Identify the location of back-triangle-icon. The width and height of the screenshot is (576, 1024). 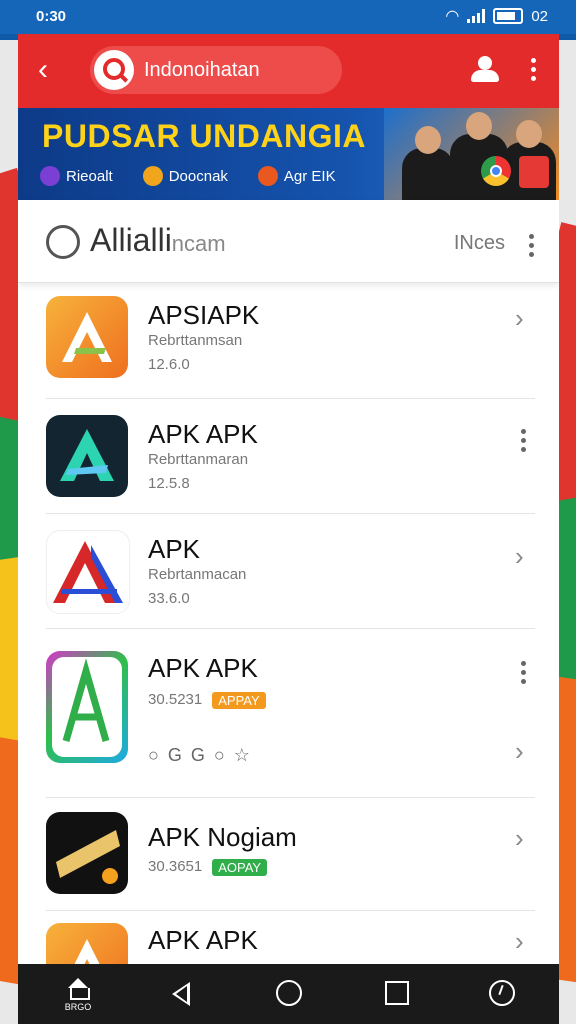
(181, 994).